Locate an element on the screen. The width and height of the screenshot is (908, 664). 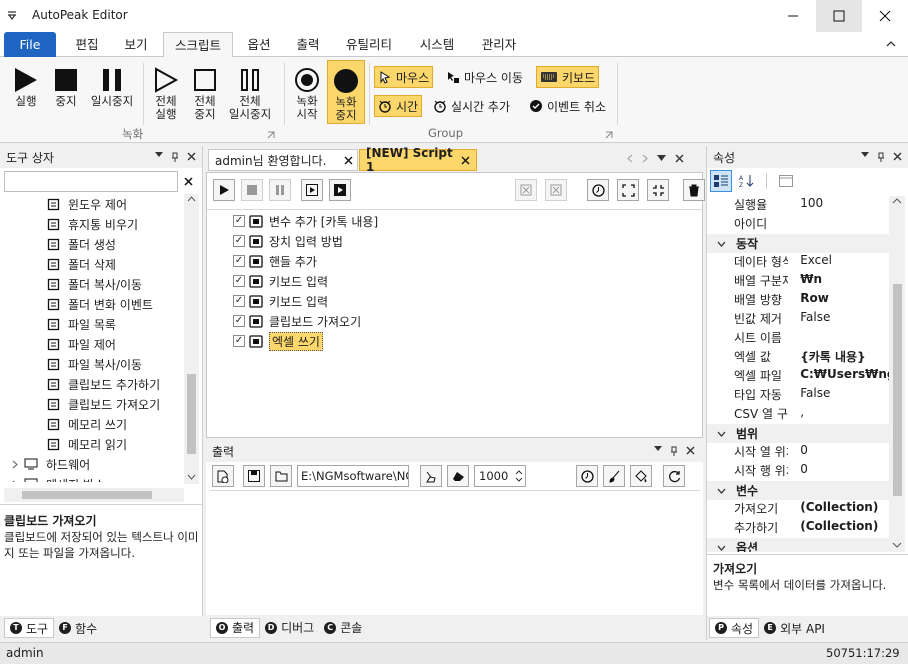
minimize-button is located at coordinates (793, 16).